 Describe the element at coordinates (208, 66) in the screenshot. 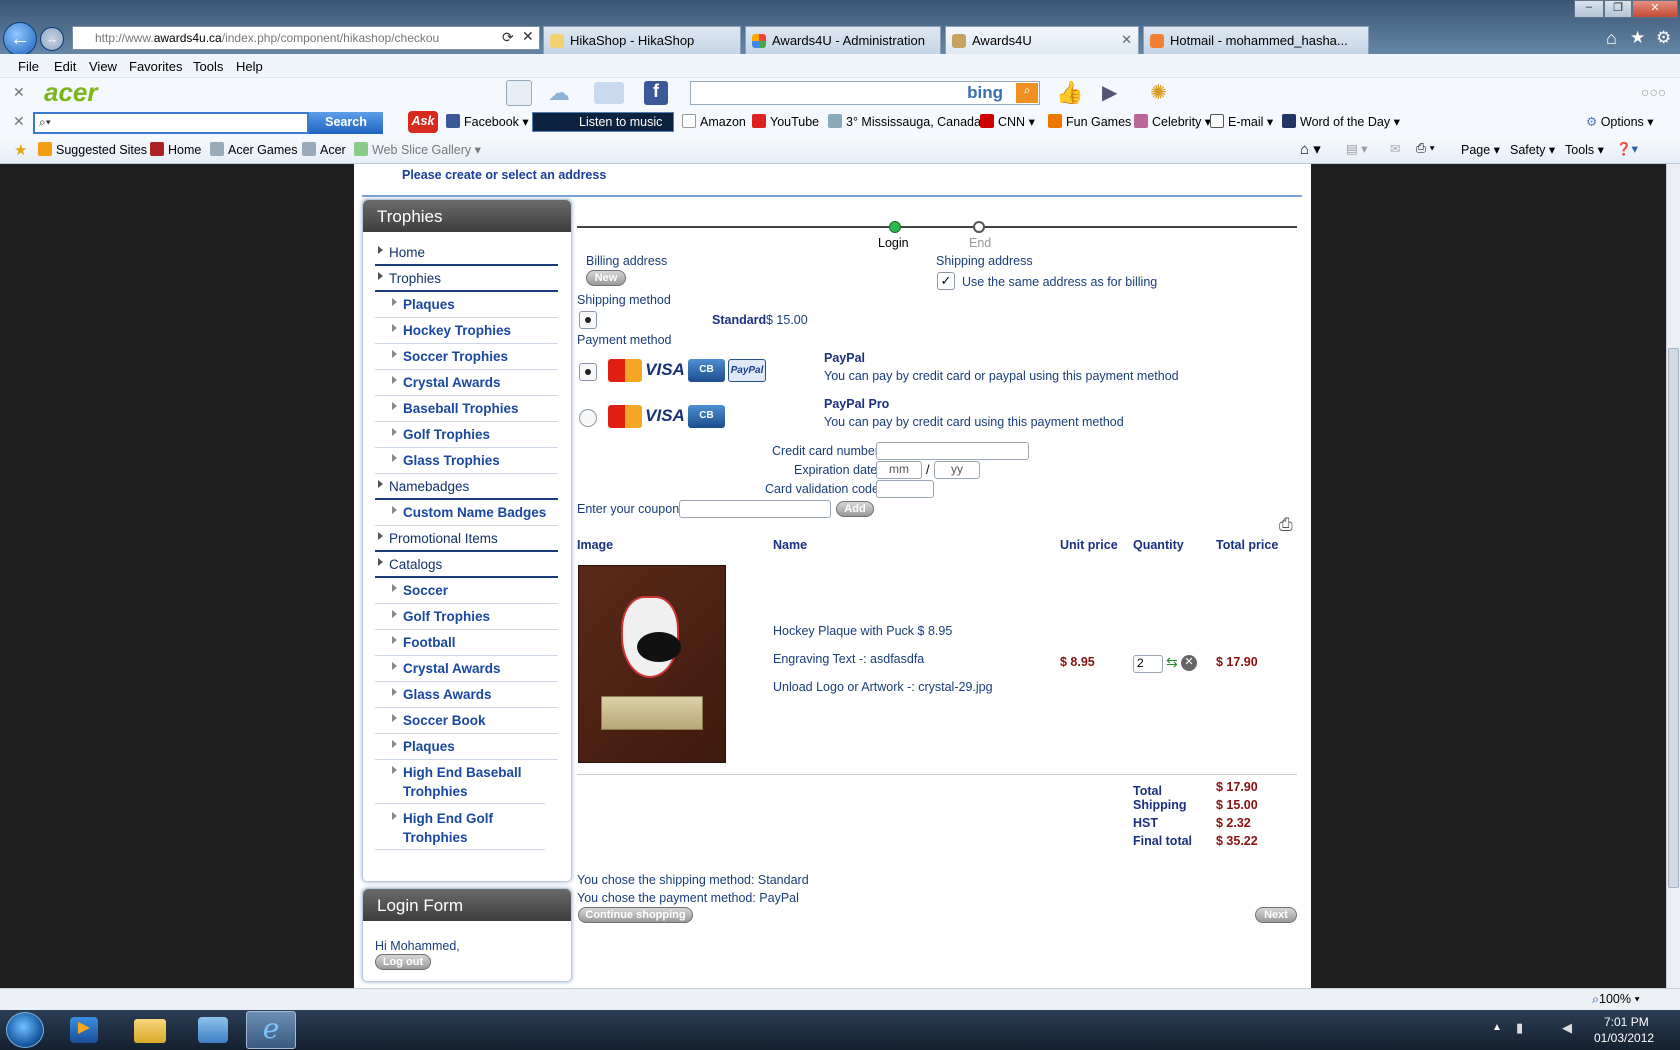

I see `menu-tools: Tools` at that location.